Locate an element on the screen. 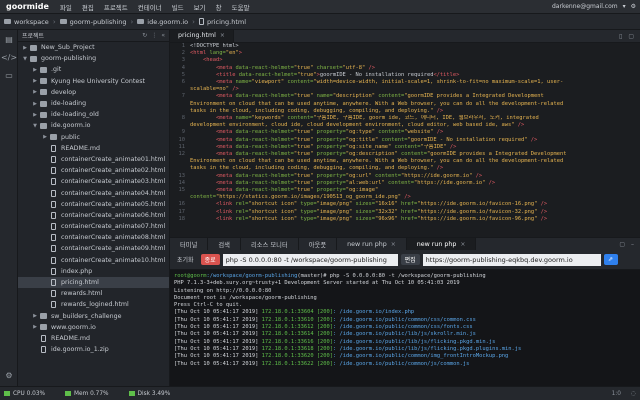  run-url-input is located at coordinates (511, 259).